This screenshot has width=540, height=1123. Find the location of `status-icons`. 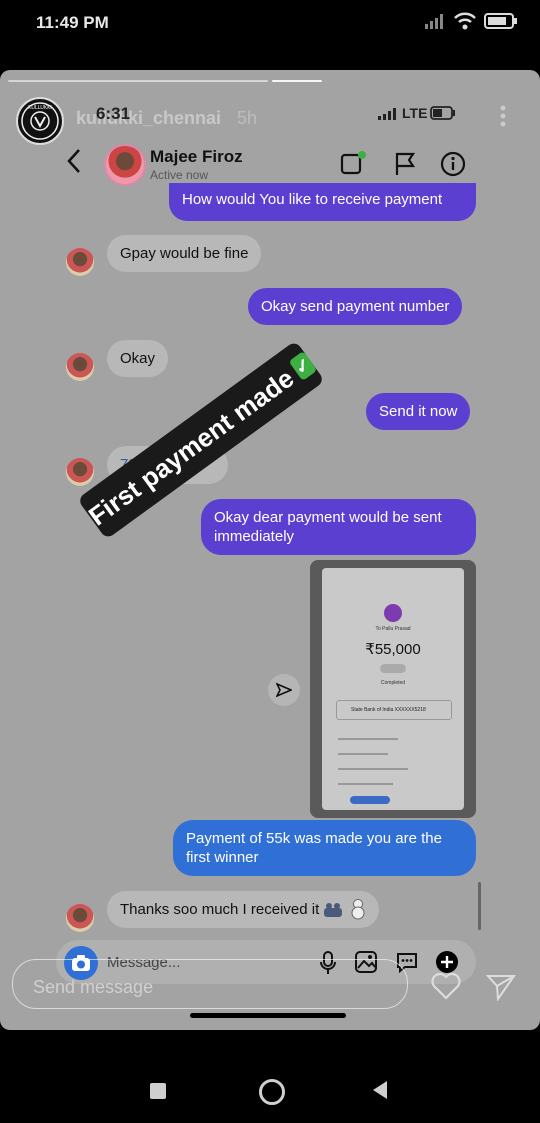

status-icons is located at coordinates (471, 21).